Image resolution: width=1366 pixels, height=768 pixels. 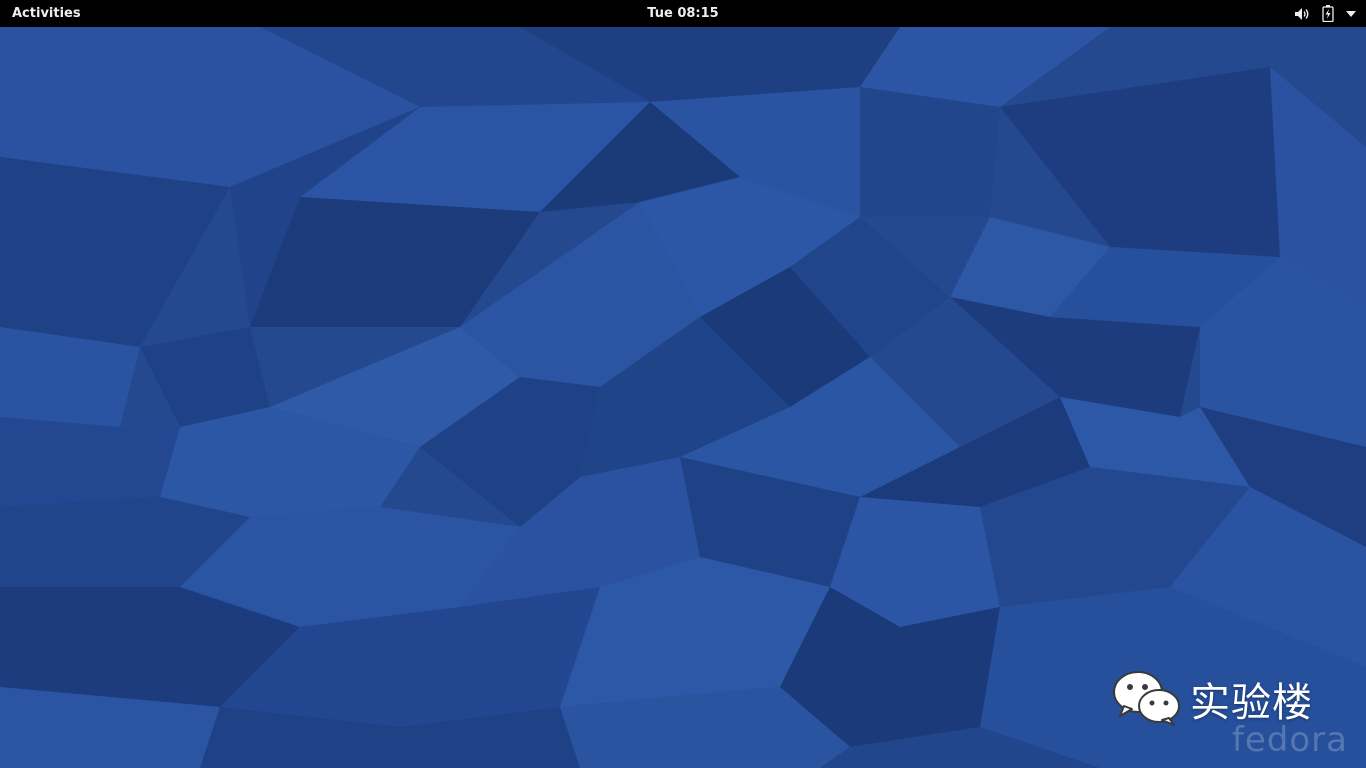 What do you see at coordinates (46, 13) in the screenshot?
I see `activities-button: Activities` at bounding box center [46, 13].